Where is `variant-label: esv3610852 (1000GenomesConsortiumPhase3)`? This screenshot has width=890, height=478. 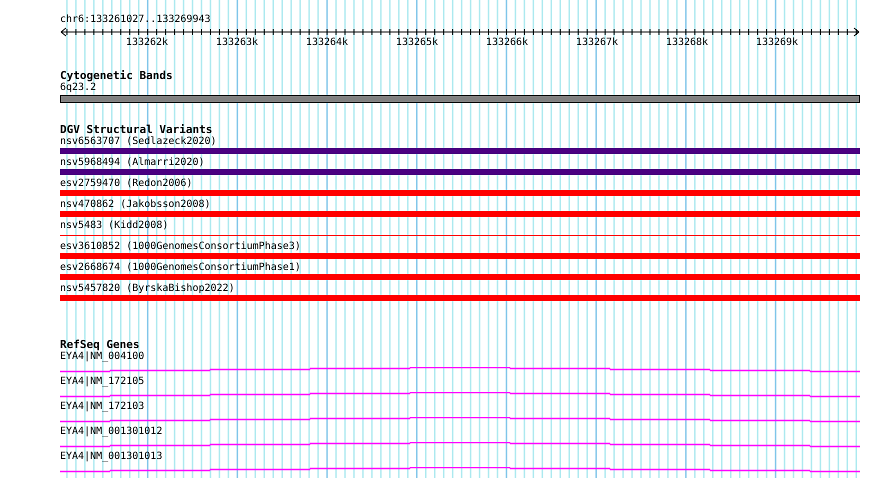 variant-label: esv3610852 (1000GenomesConsortiumPhase3) is located at coordinates (181, 247).